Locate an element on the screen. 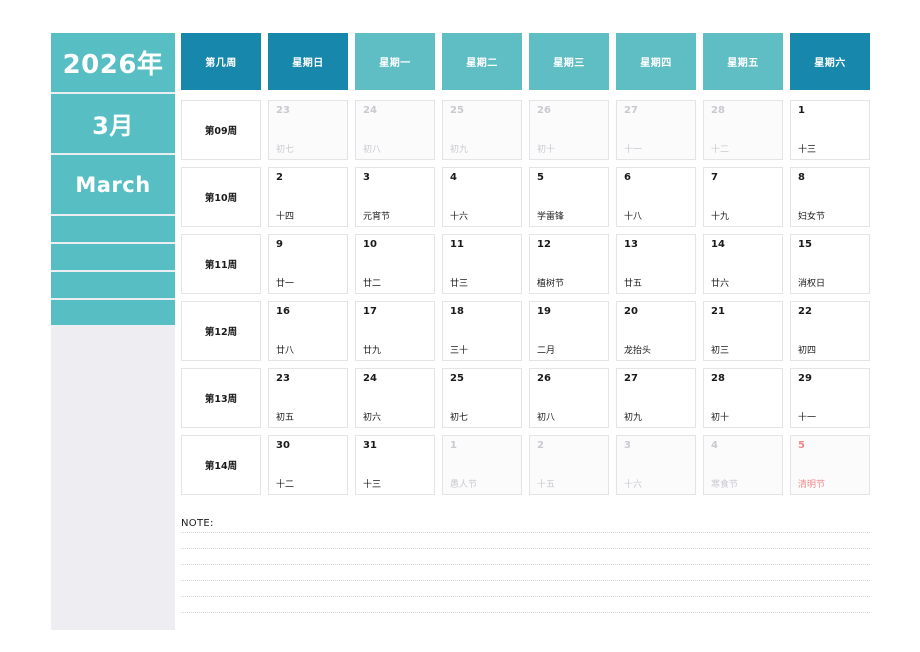 The image size is (920, 652). calendar-header-row: 第几周 星期日 星期一 星期二 星期三 星期四 星期五 星期六 is located at coordinates (525, 61).